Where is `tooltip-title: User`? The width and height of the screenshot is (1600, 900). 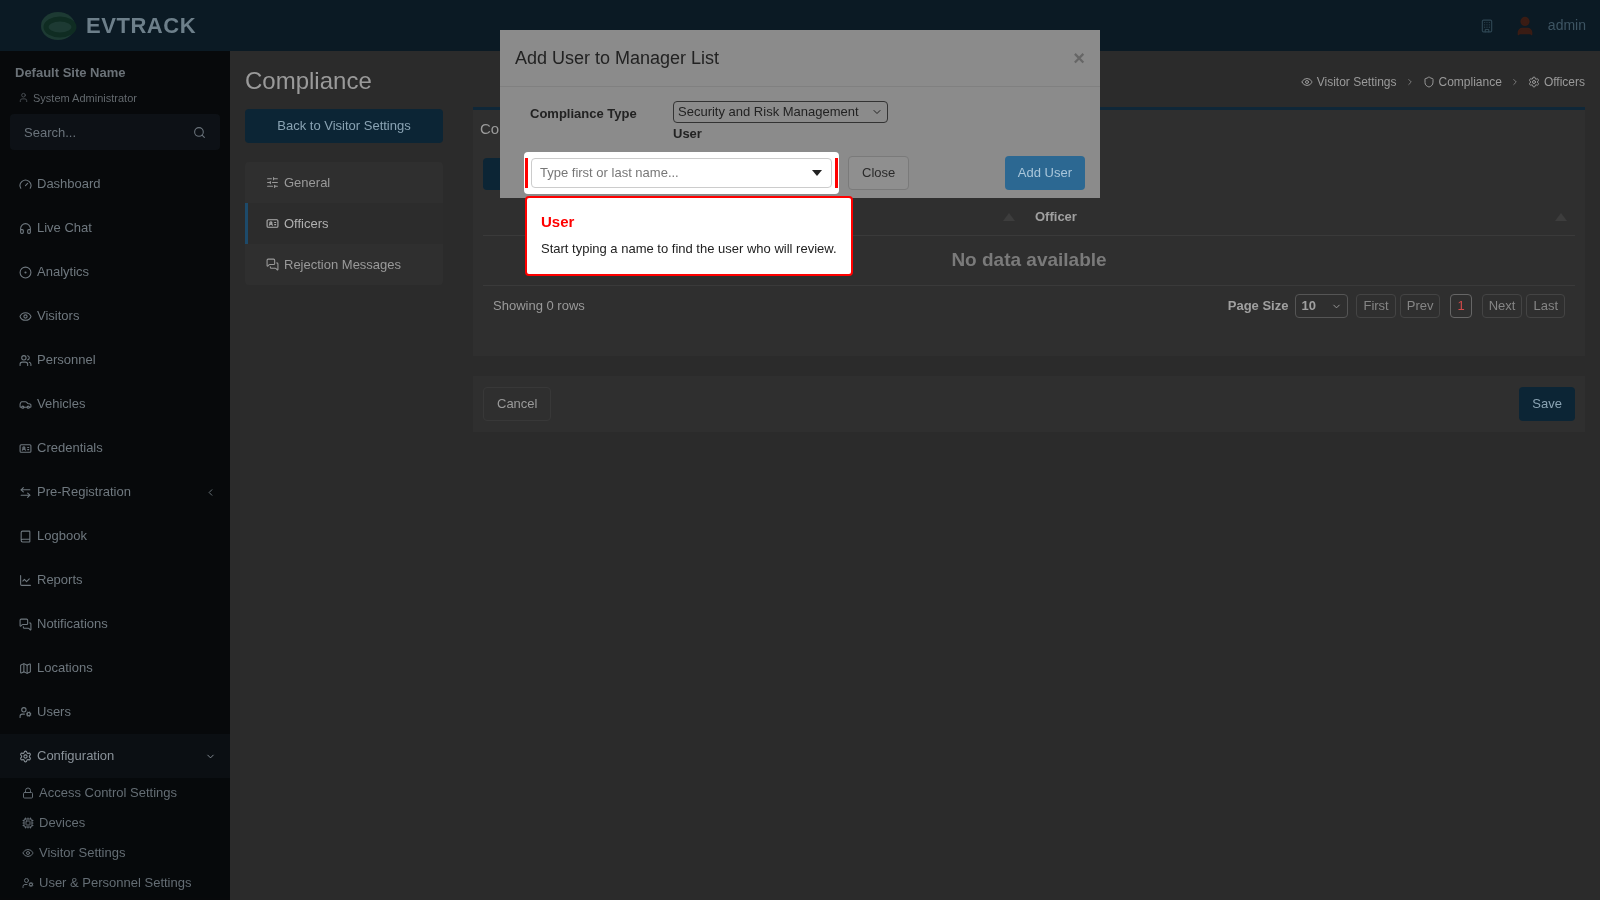 tooltip-title: User is located at coordinates (558, 221).